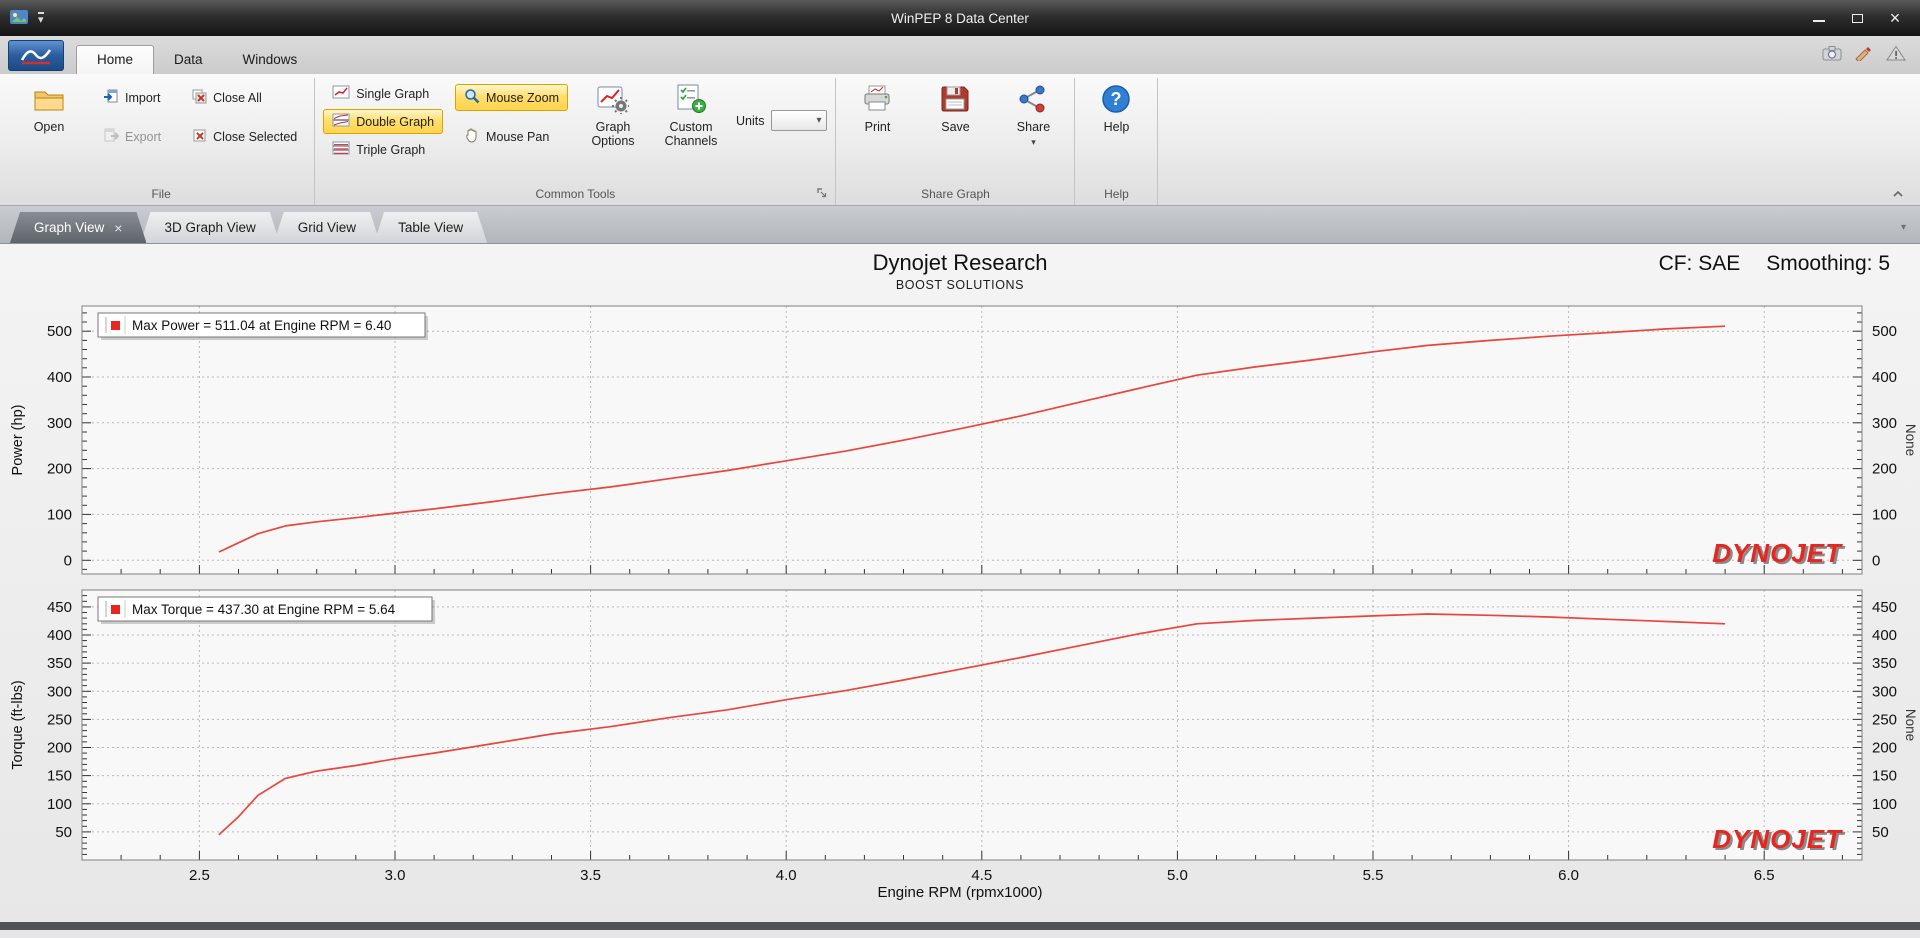 The width and height of the screenshot is (1920, 938). I want to click on ribbon-tab-windows: Windows, so click(270, 60).